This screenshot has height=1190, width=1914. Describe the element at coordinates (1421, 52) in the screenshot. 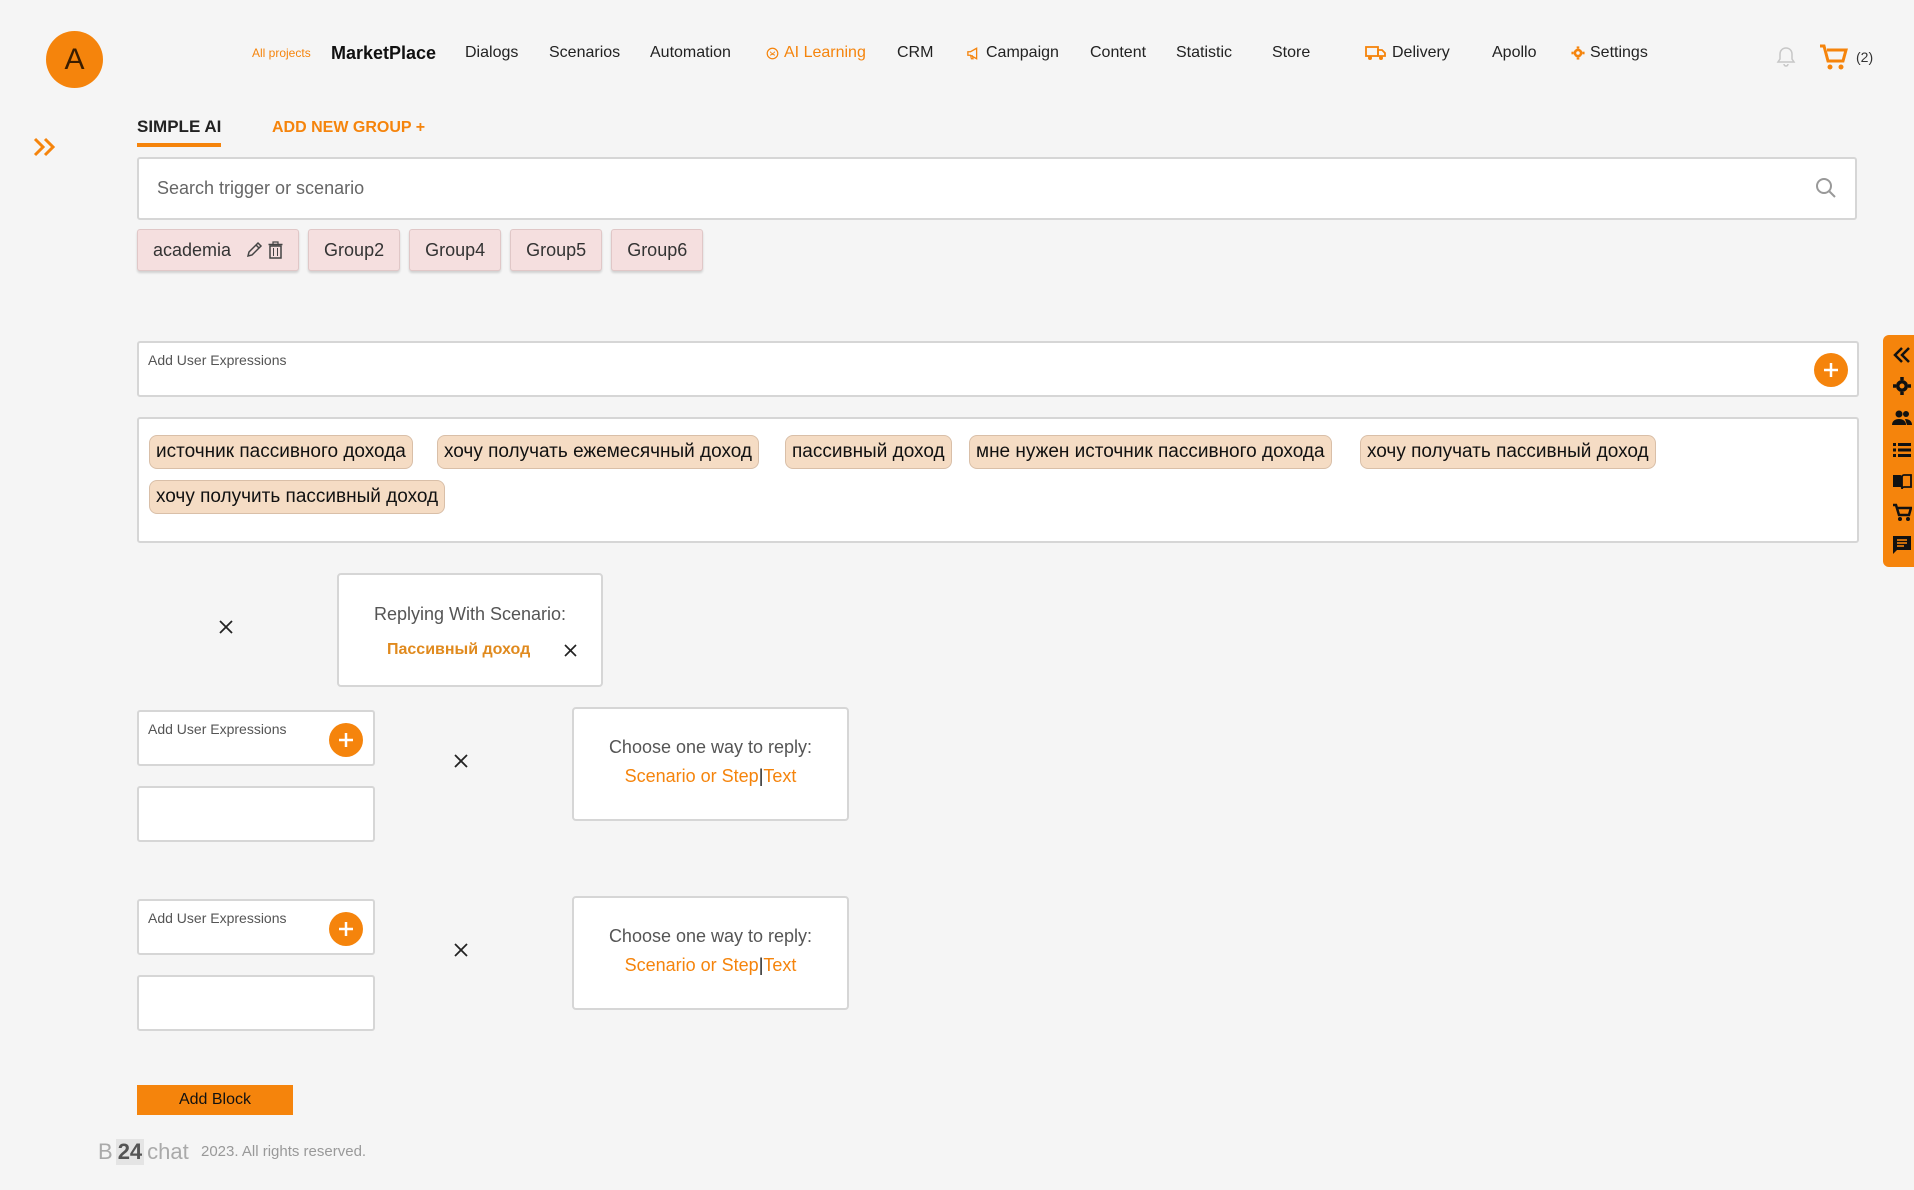

I see `nav-delivery-label: Delivery` at that location.